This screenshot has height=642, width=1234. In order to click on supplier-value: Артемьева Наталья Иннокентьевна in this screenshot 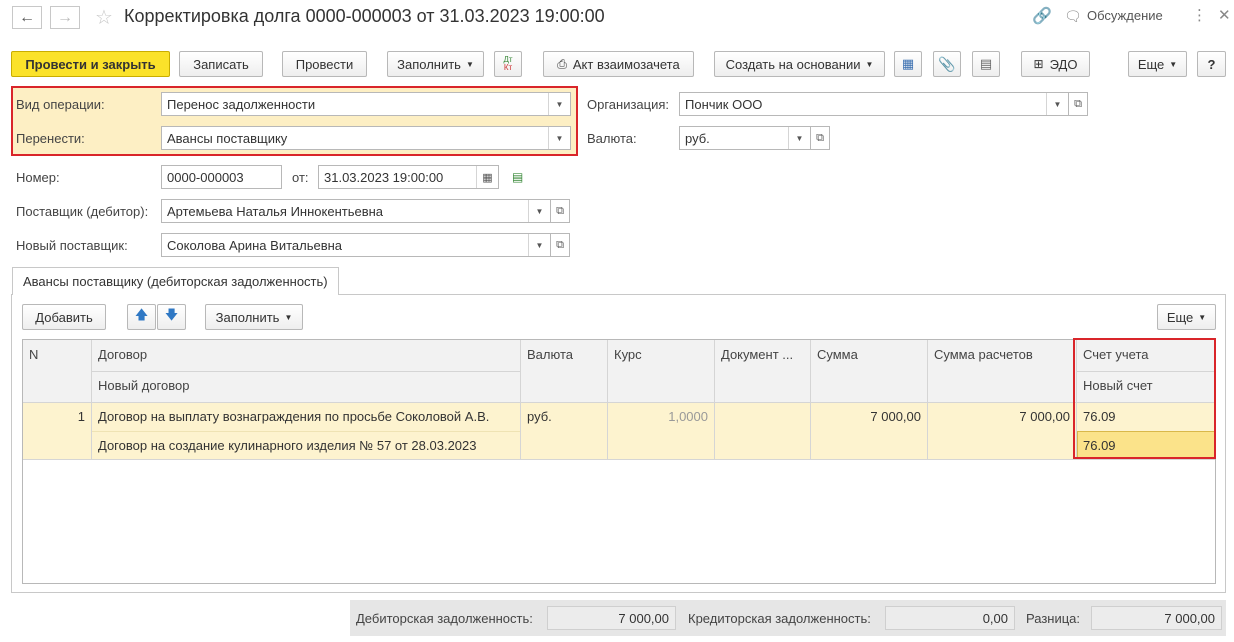, I will do `click(275, 211)`.